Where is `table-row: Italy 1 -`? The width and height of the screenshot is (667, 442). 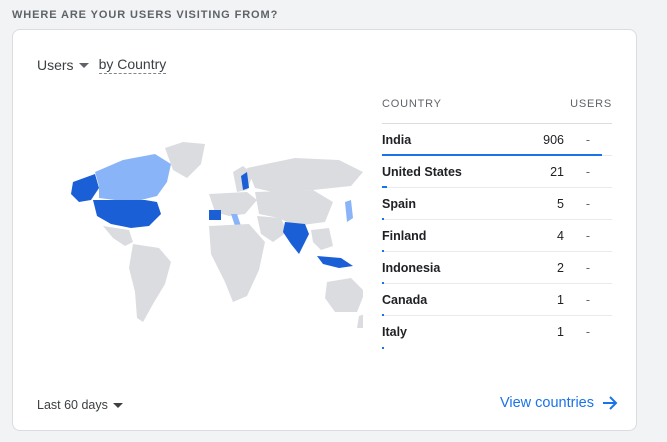
table-row: Italy 1 - is located at coordinates (497, 332).